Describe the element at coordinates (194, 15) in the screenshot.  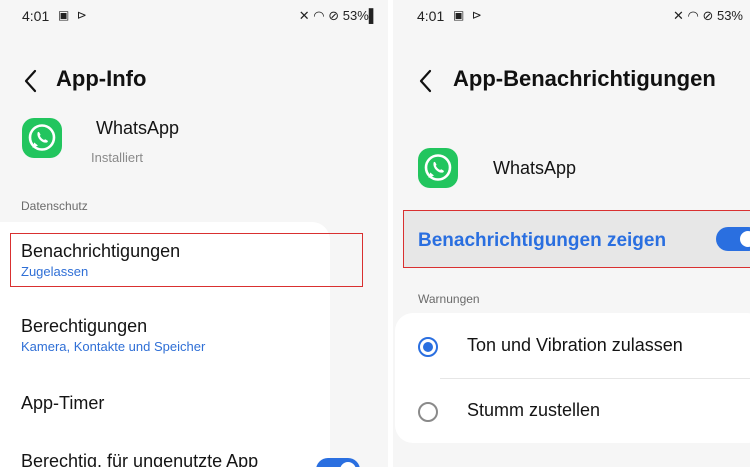
I see `status-bar: 4:01 ▣ ⊳ ✕ ◠ ⊘ 53%▌` at that location.